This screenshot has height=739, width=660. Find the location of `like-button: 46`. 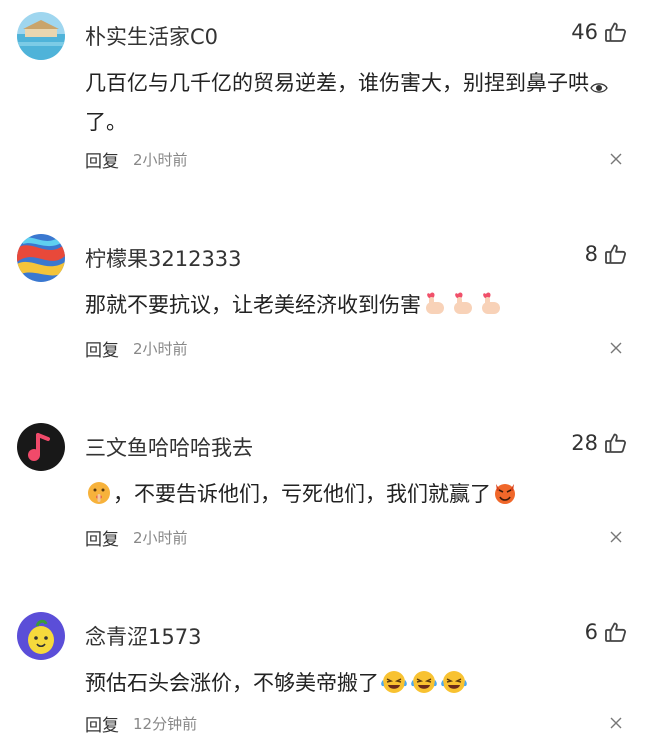

like-button: 46 is located at coordinates (599, 32).